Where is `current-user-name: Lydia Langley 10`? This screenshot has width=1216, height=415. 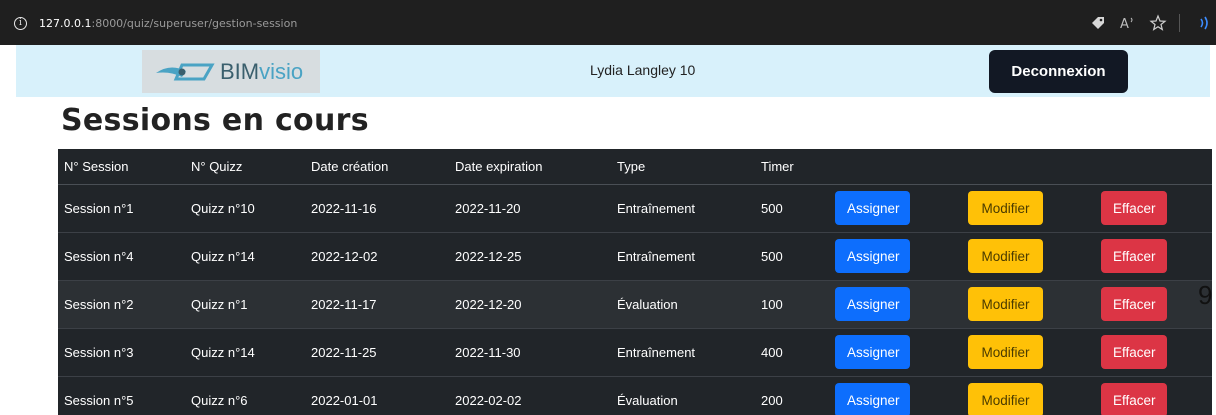 current-user-name: Lydia Langley 10 is located at coordinates (643, 70).